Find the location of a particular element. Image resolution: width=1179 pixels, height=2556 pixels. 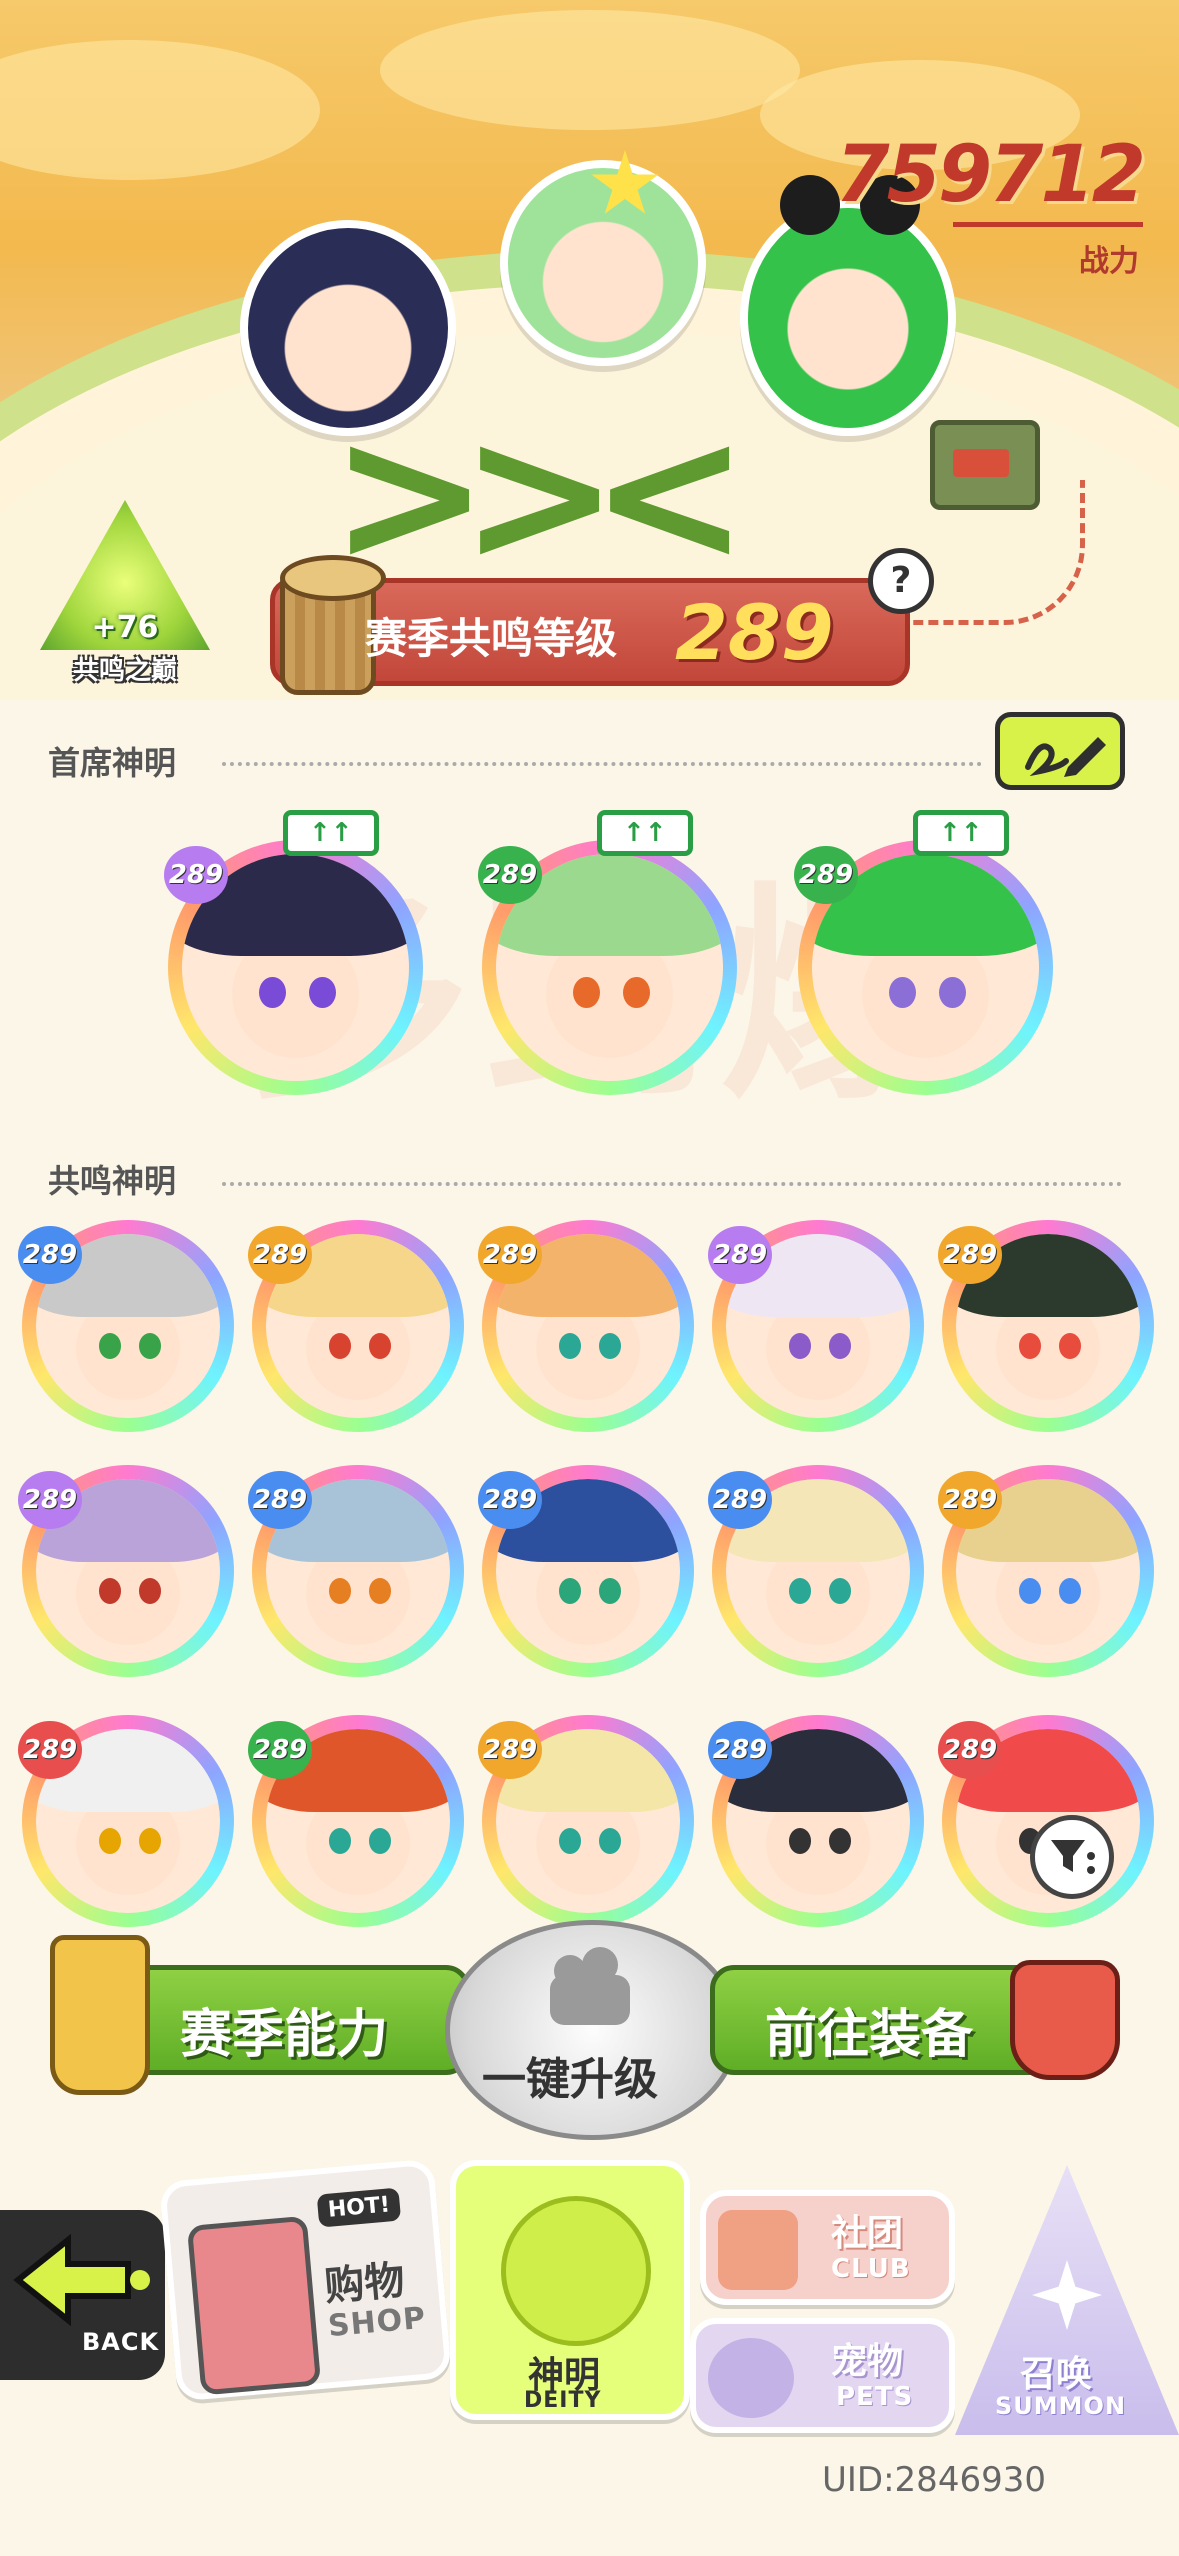

bubble-tea-icon is located at coordinates (100, 2015).